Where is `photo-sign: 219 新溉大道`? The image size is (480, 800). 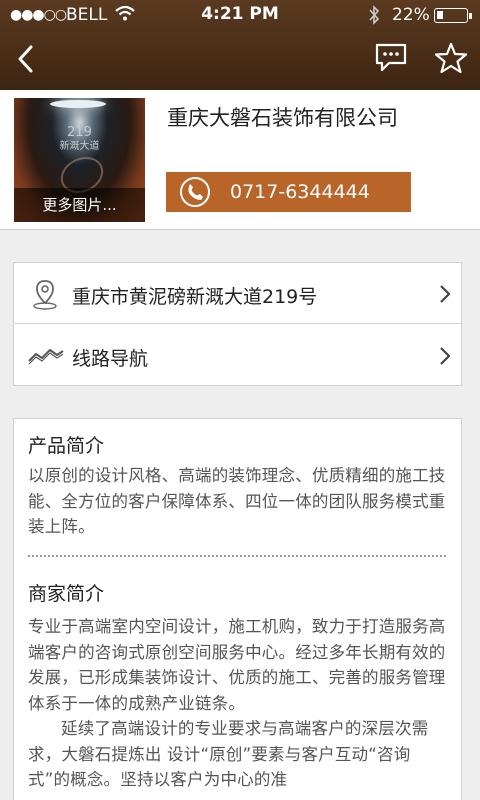 photo-sign: 219 新溉大道 is located at coordinates (79, 140).